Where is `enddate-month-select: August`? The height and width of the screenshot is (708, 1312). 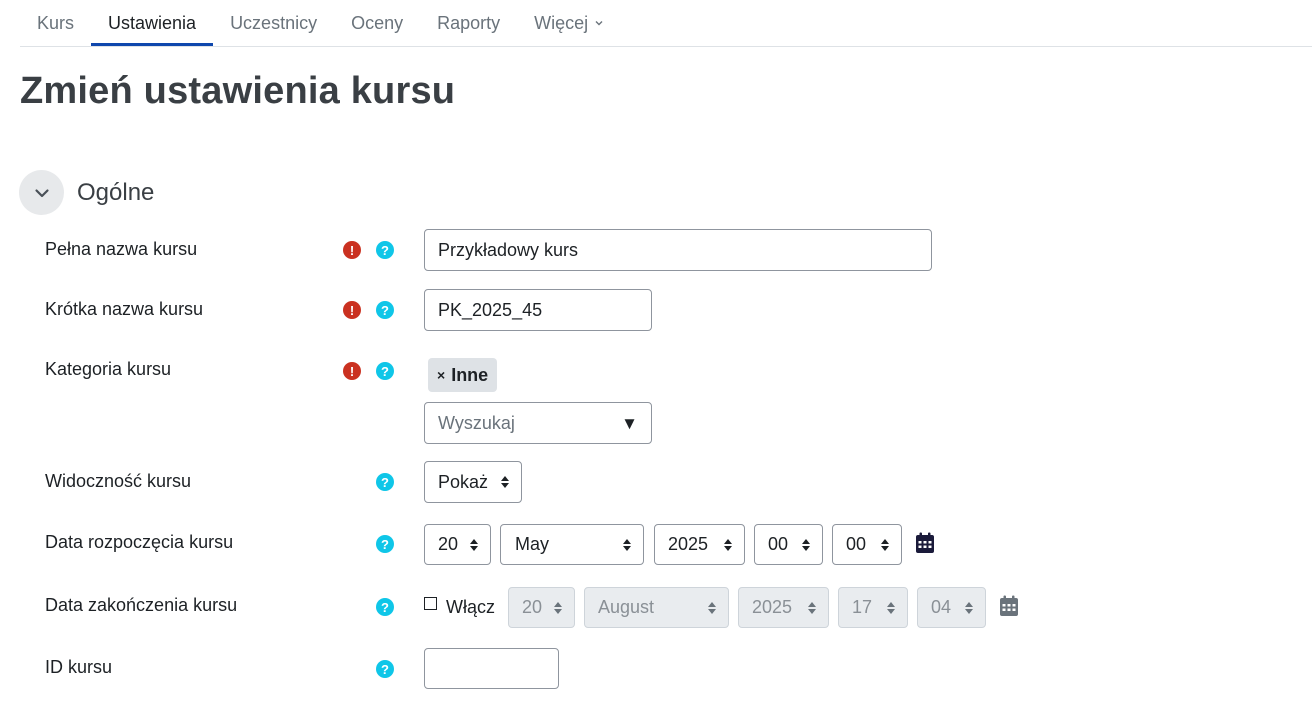 enddate-month-select: August is located at coordinates (656, 607).